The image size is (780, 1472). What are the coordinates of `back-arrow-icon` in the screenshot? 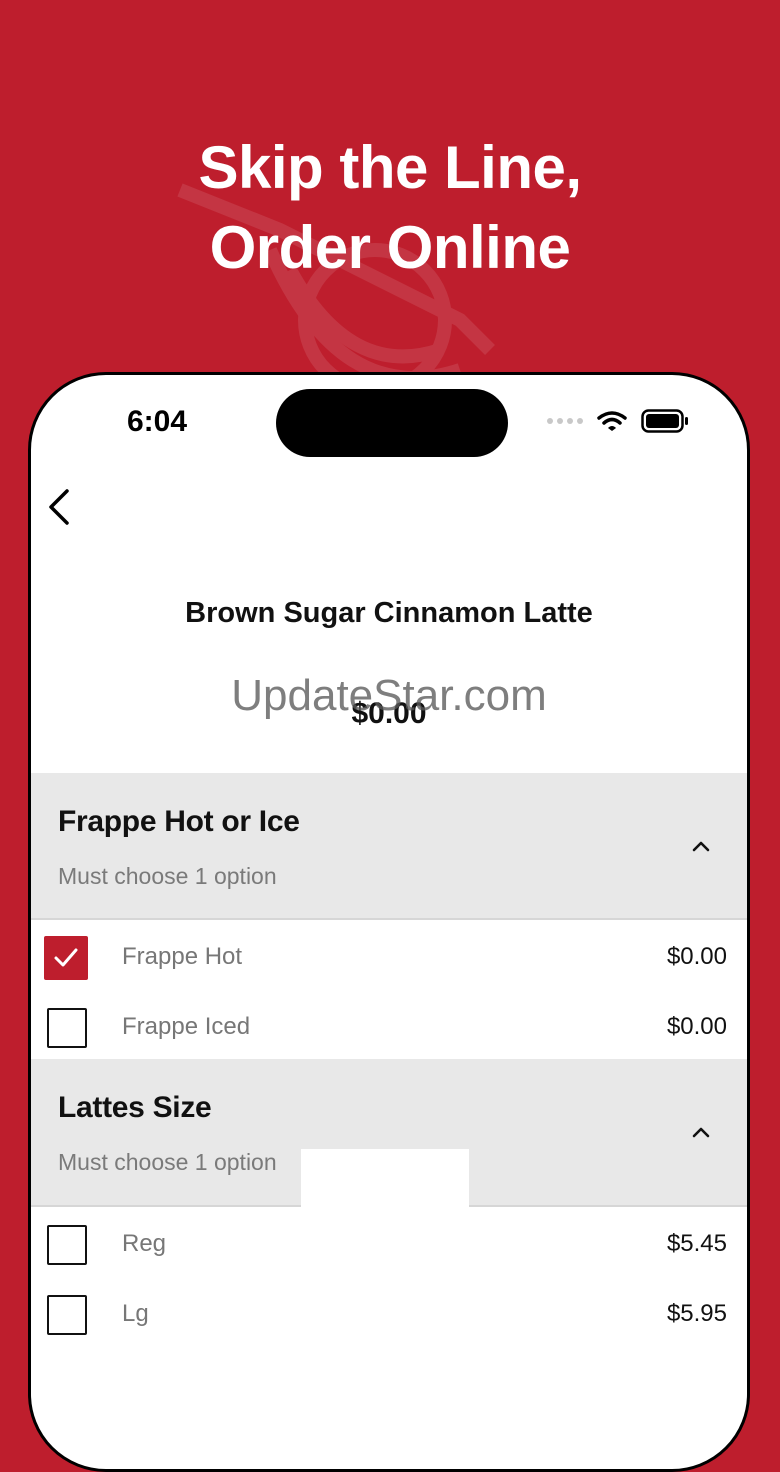 It's located at (60, 507).